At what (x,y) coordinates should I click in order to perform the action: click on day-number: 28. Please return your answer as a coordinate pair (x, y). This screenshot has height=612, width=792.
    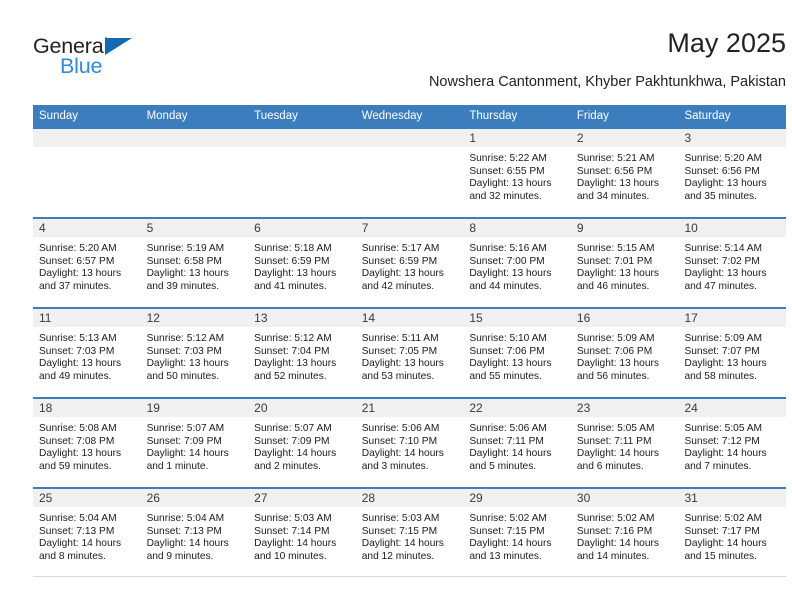
    Looking at the image, I should click on (368, 498).